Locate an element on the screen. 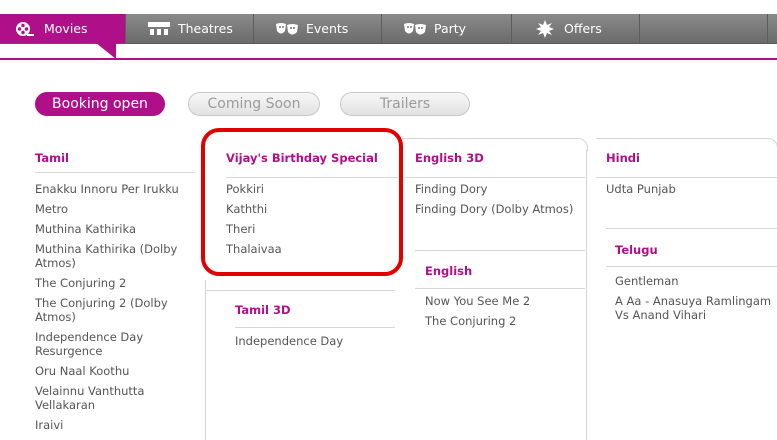 The width and height of the screenshot is (777, 440). nav-tab-movies: Movies is located at coordinates (63, 28).